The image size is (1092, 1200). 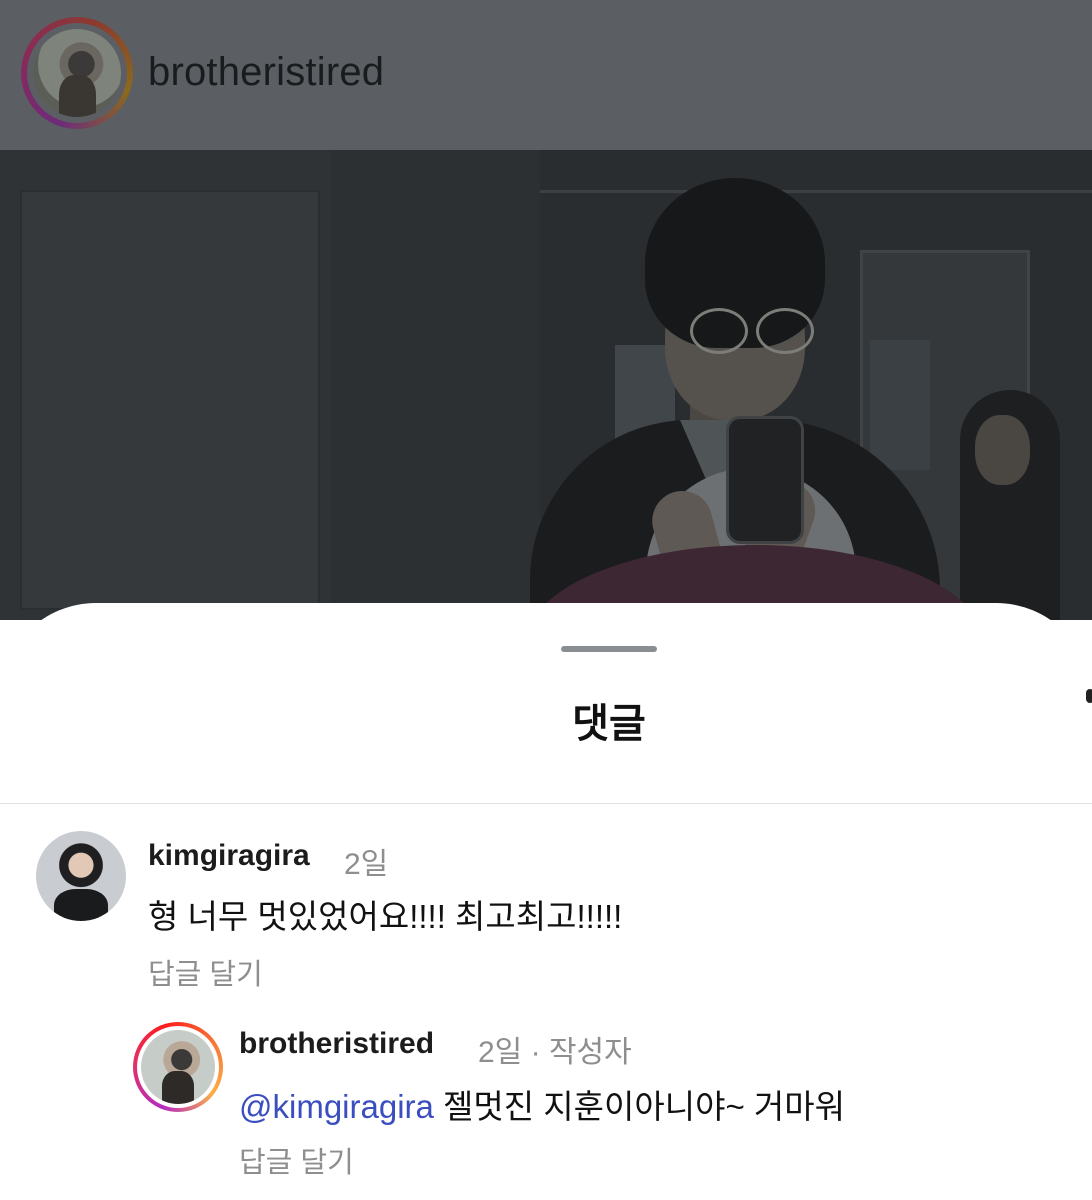 I want to click on post-author-username: brotheristired, so click(x=266, y=72).